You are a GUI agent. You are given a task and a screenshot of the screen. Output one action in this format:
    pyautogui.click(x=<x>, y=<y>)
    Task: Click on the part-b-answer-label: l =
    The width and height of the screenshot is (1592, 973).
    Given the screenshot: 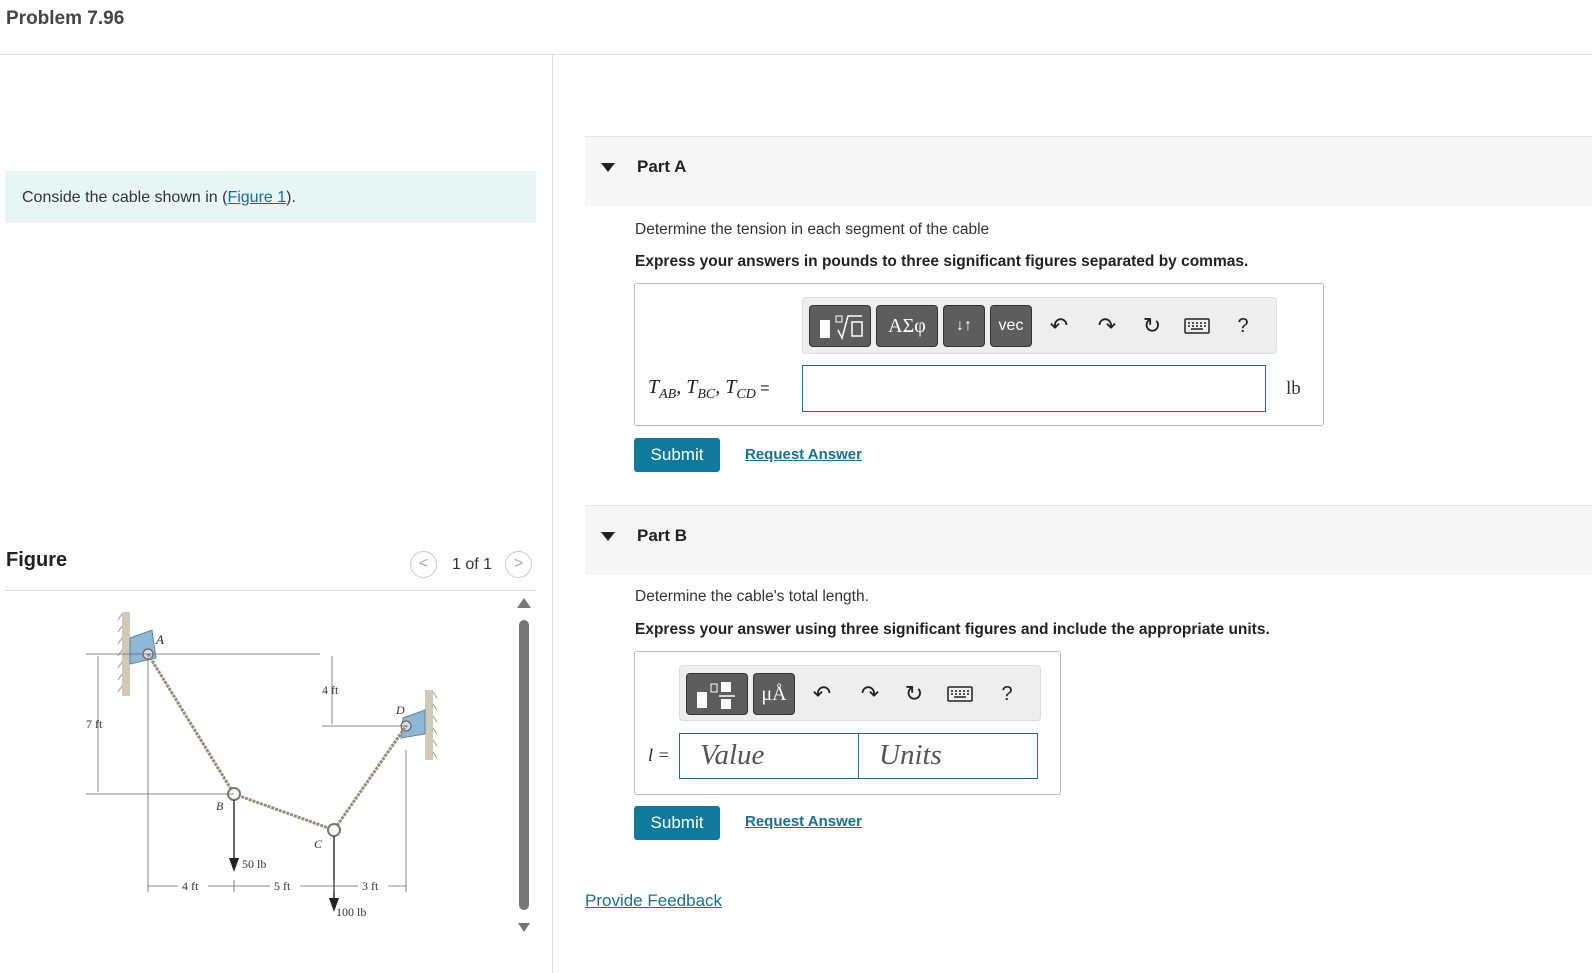 What is the action you would take?
    pyautogui.click(x=659, y=755)
    